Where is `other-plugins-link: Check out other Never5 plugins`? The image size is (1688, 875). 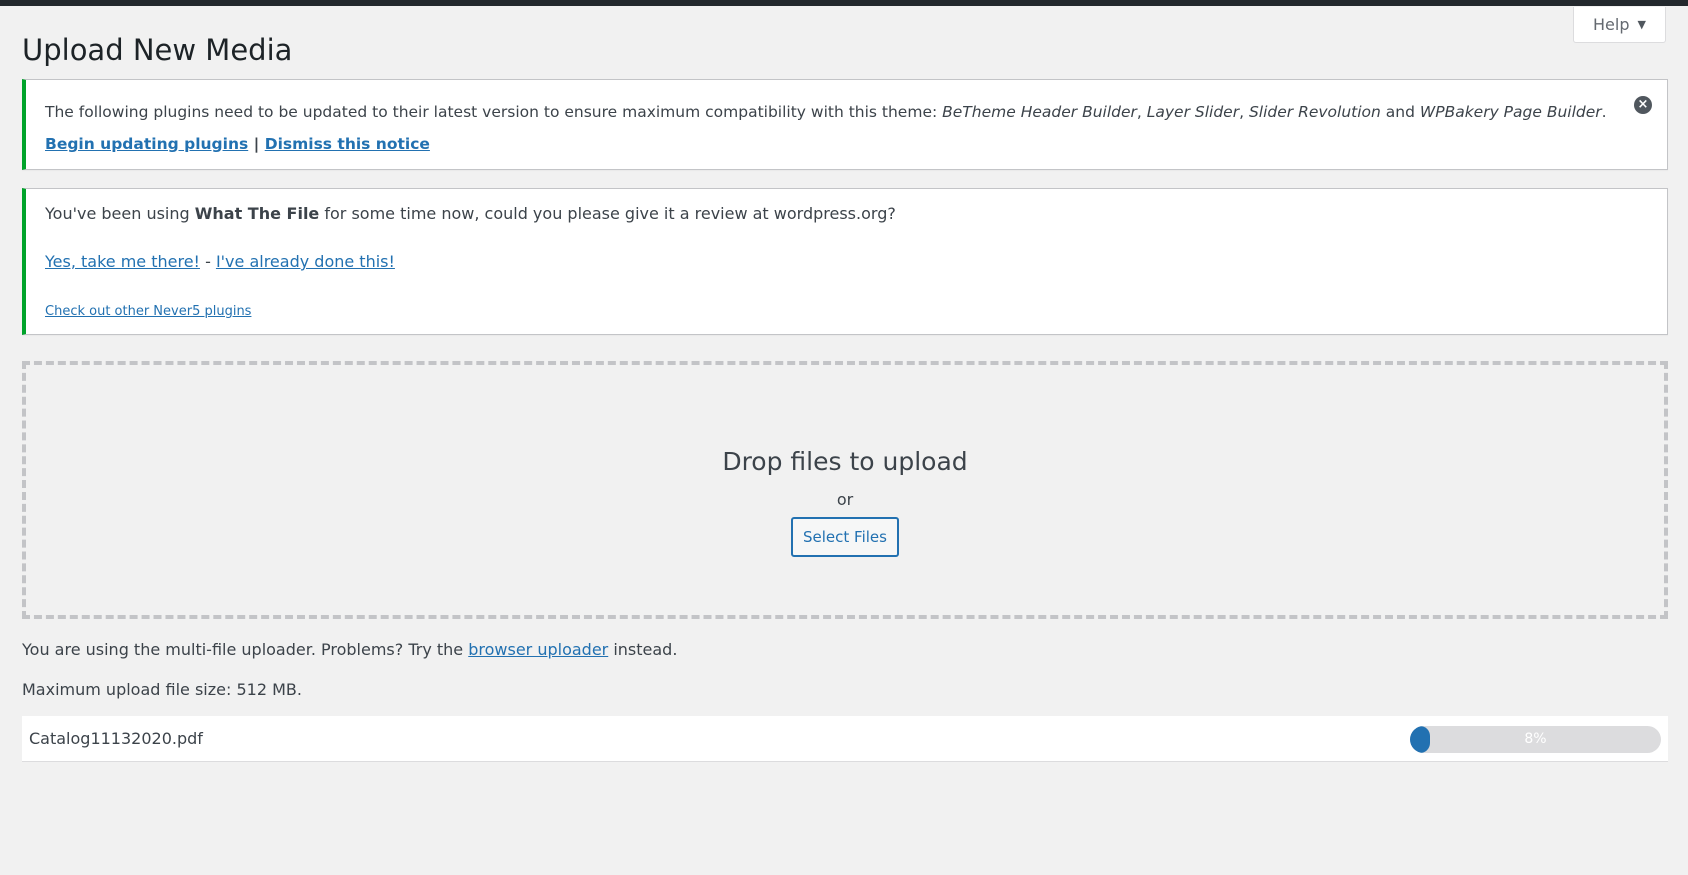 other-plugins-link: Check out other Never5 plugins is located at coordinates (148, 311).